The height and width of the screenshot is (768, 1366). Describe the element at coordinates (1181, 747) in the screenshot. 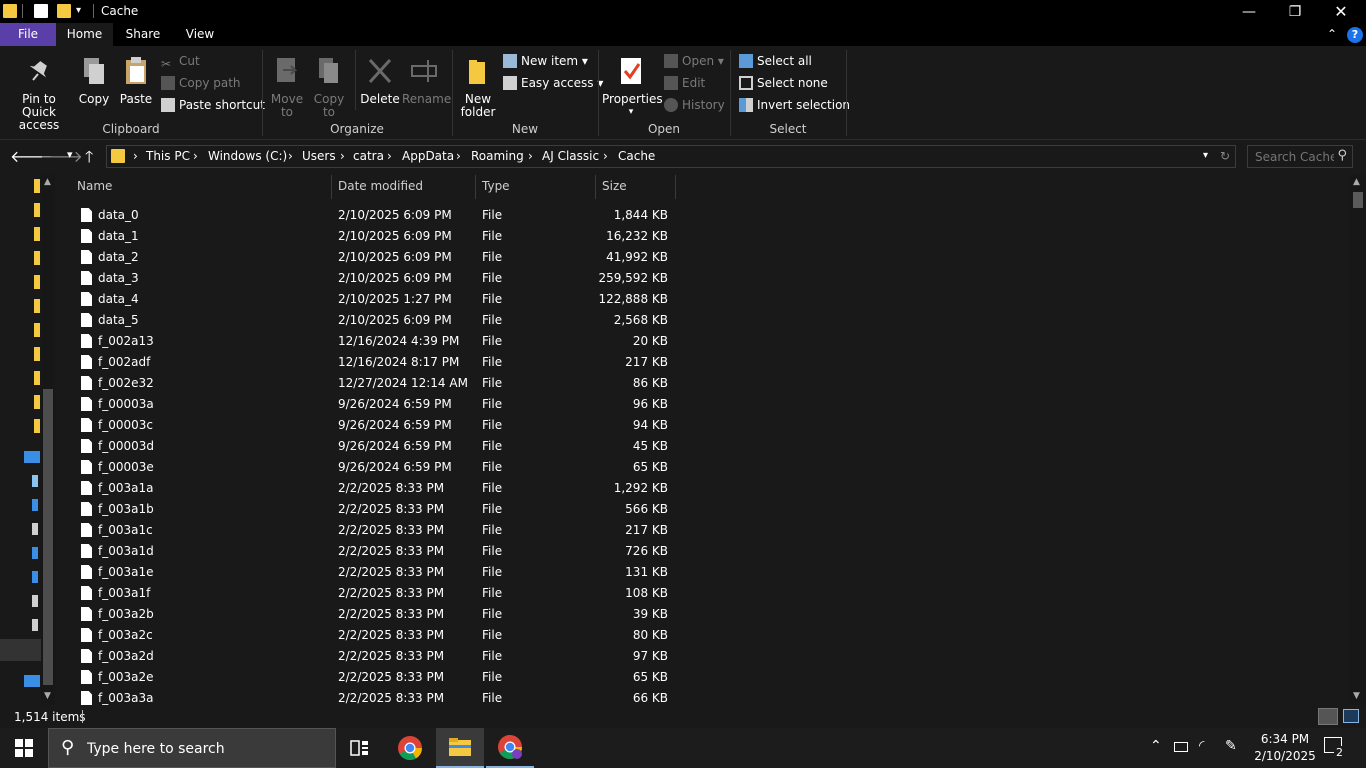

I see `battery-icon` at that location.